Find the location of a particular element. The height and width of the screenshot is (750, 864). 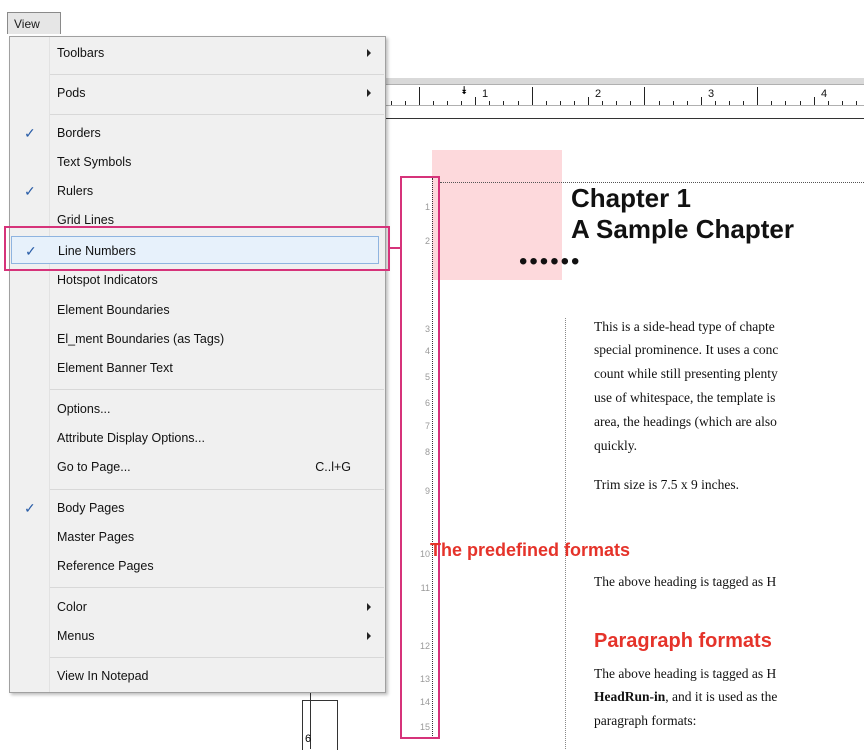

vertical-ruler-label: 6 is located at coordinates (308, 739).